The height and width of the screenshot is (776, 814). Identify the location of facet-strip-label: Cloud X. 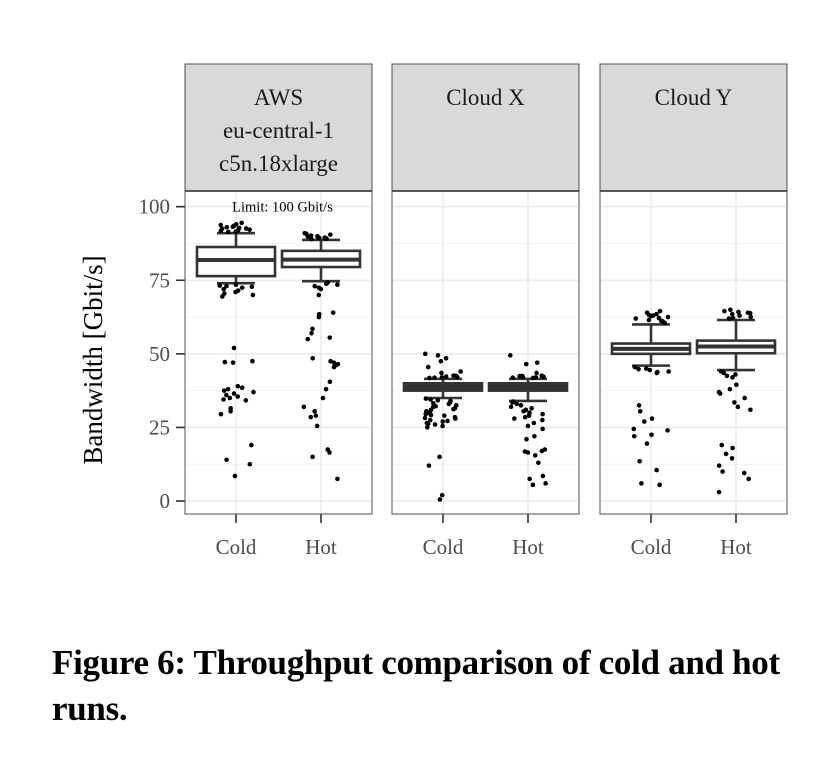
(485, 97).